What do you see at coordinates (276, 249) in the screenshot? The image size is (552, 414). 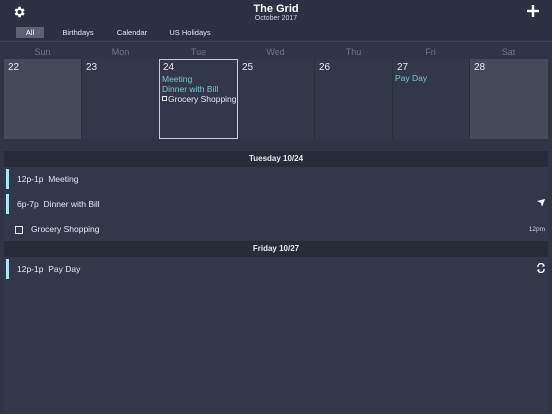 I see `agenda-date-header: Friday 10/27` at bounding box center [276, 249].